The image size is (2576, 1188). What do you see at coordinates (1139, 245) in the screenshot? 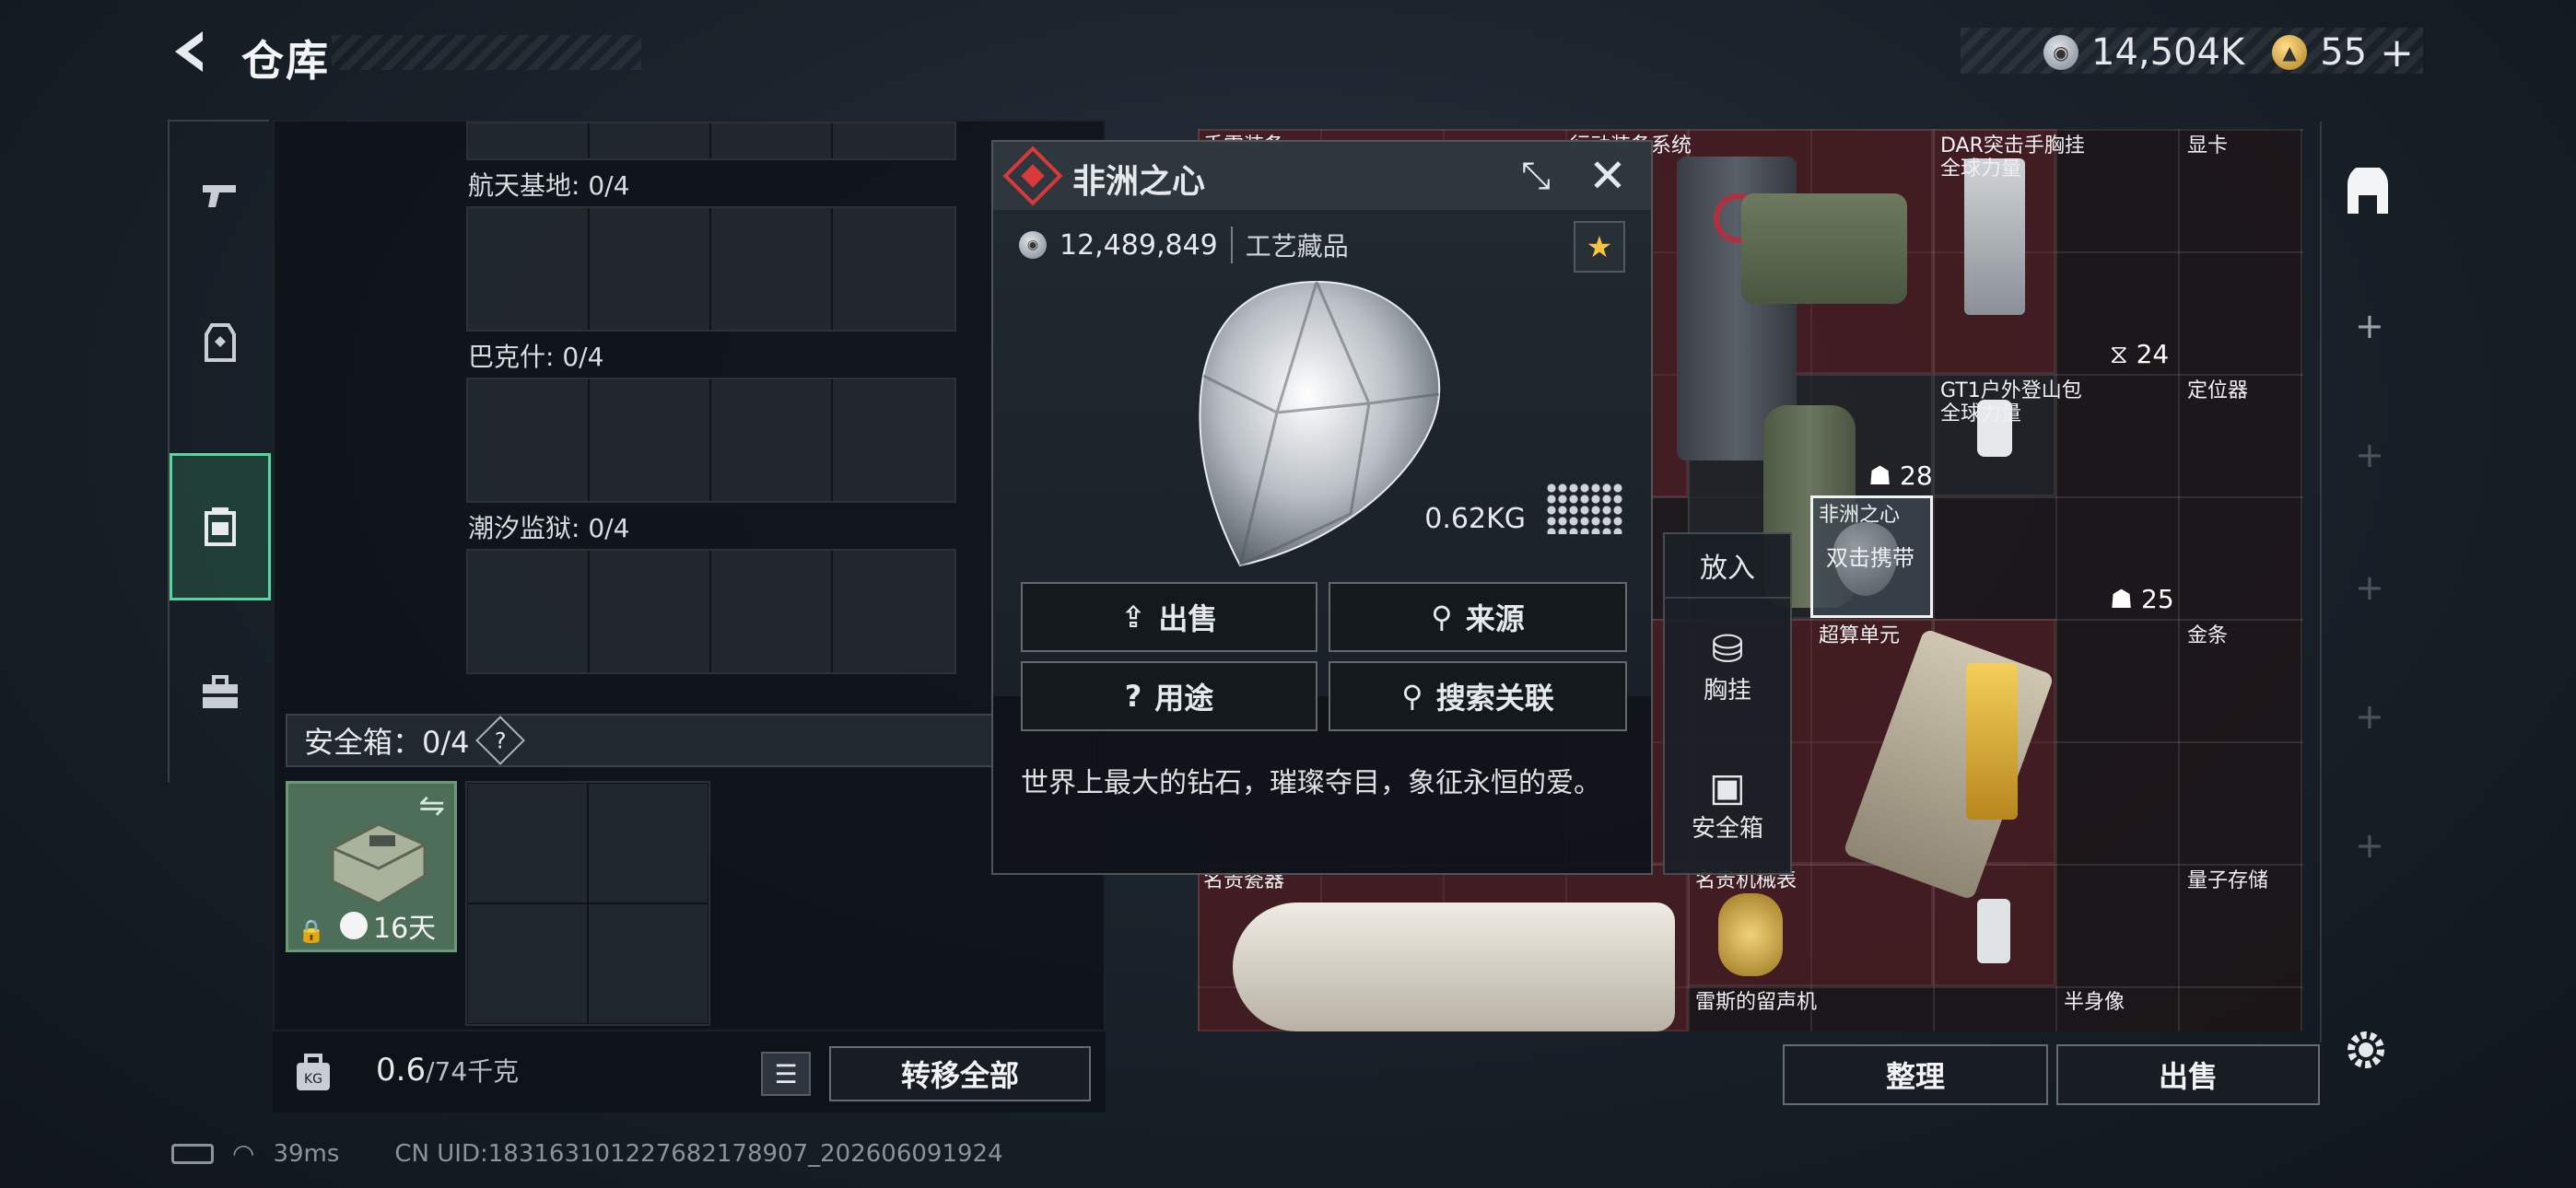
I see `item-price: 12,489,849` at bounding box center [1139, 245].